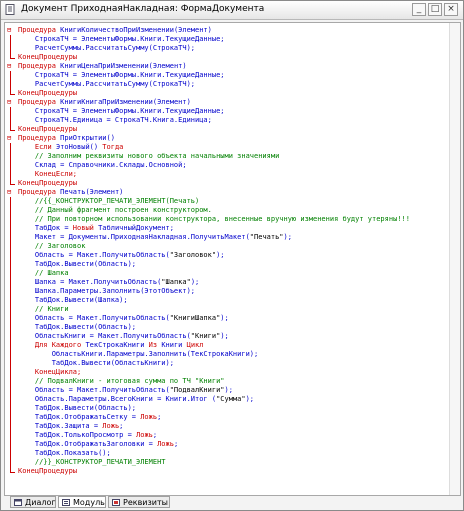  Describe the element at coordinates (18, 502) in the screenshot. I see `dialog-icon` at that location.